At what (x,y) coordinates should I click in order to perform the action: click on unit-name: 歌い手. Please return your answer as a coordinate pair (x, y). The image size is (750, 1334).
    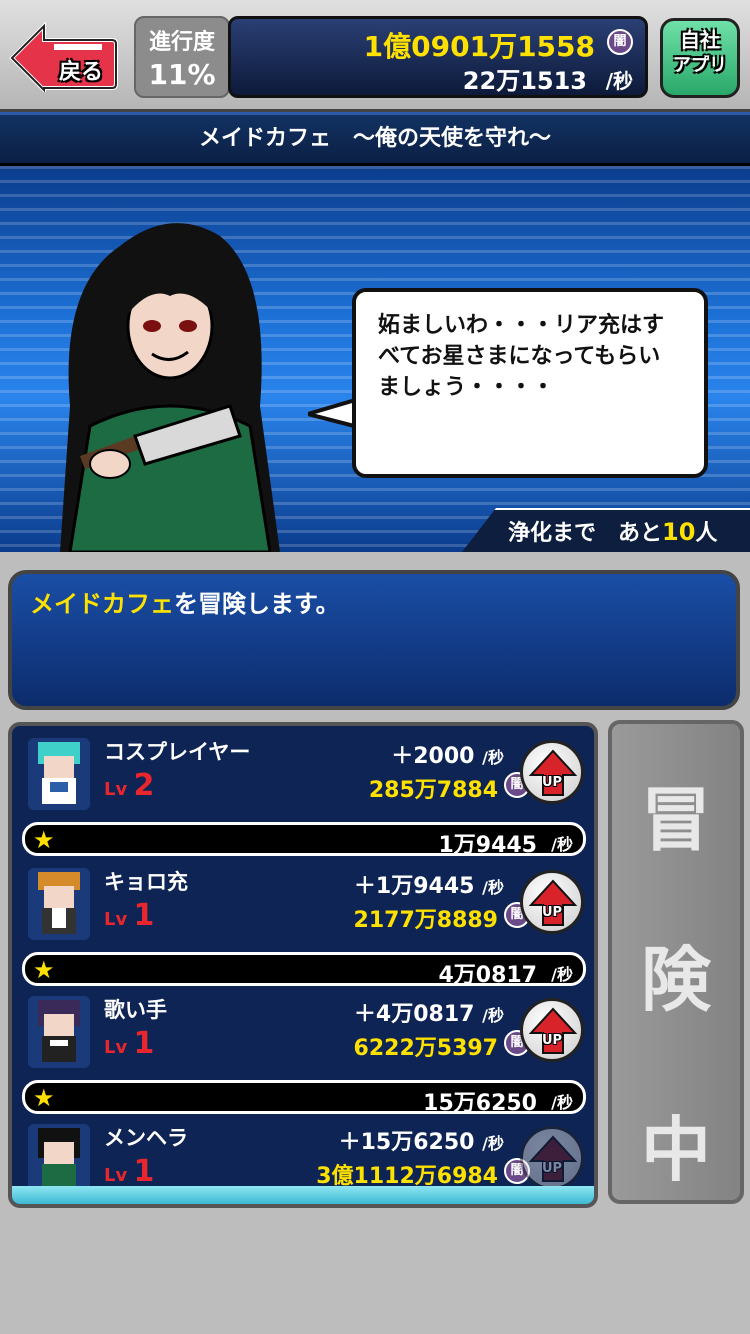
    Looking at the image, I should click on (135, 1010).